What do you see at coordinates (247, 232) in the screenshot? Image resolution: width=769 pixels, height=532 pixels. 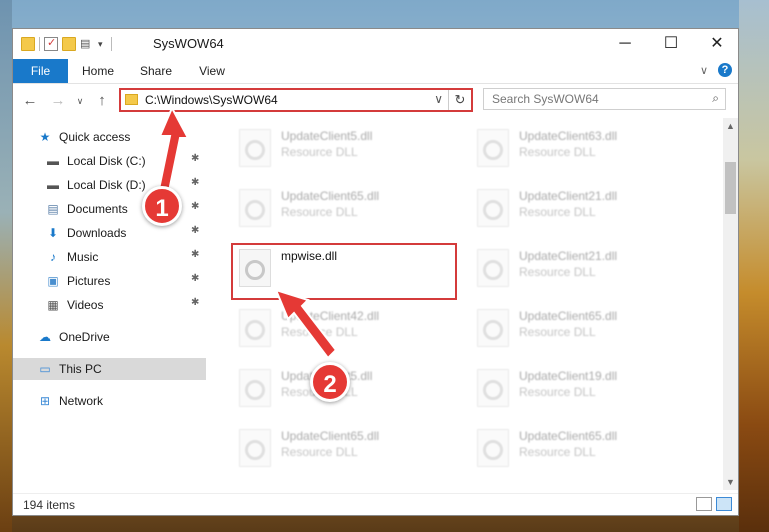 I see `annotation-arrows` at bounding box center [247, 232].